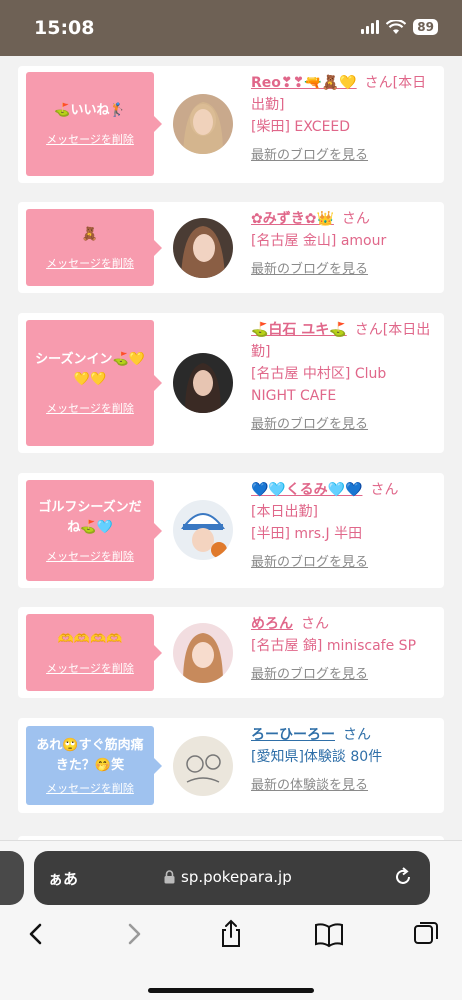  I want to click on status-time: 15:08, so click(64, 28).